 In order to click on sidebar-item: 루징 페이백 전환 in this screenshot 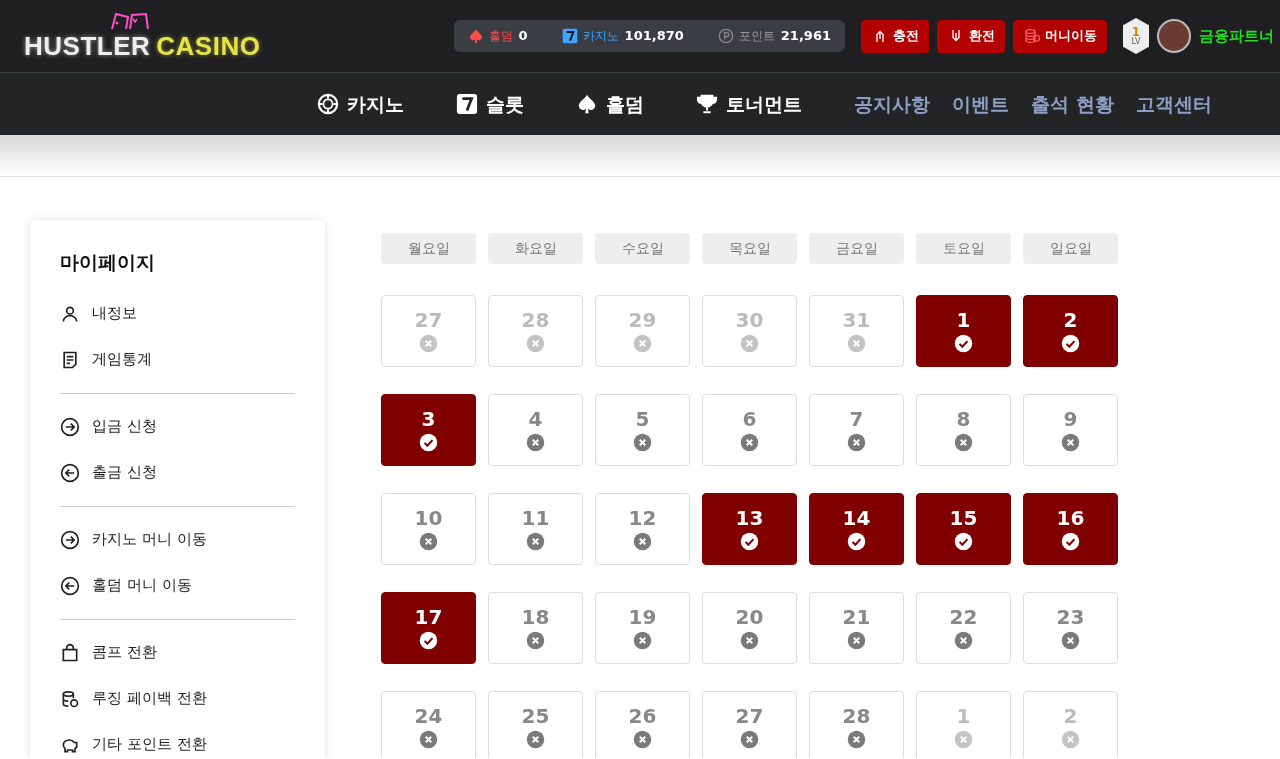, I will do `click(177, 698)`.